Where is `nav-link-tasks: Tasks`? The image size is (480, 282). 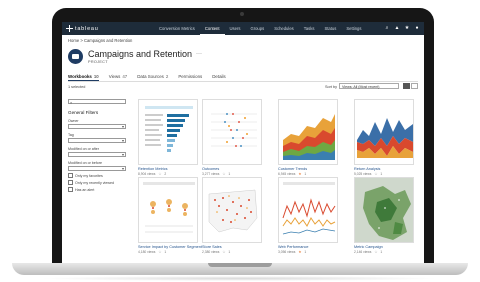 nav-link-tasks: Tasks is located at coordinates (309, 28).